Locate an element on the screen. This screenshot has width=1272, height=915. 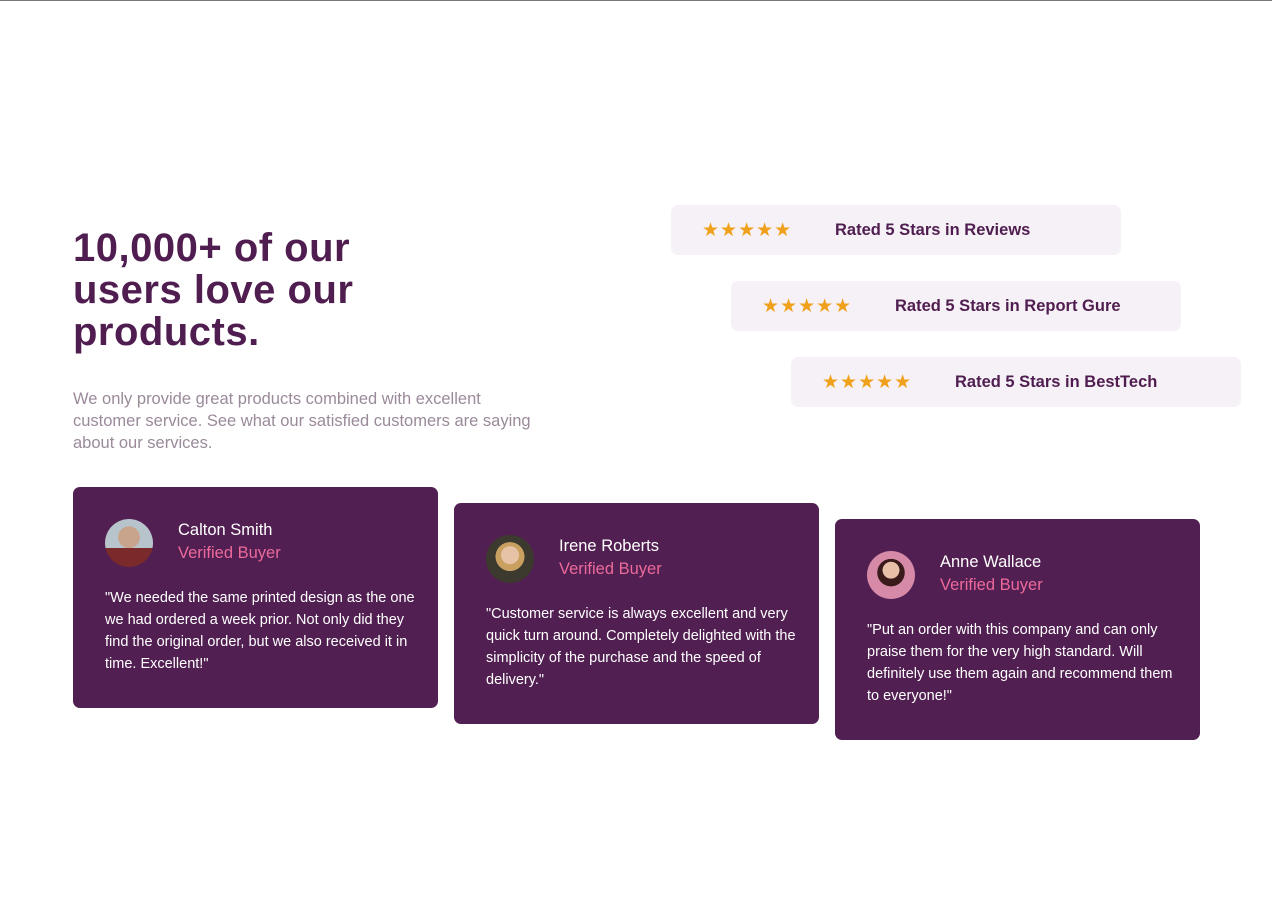
rating-label: Rated 5 Stars in BestTech is located at coordinates (1056, 381).